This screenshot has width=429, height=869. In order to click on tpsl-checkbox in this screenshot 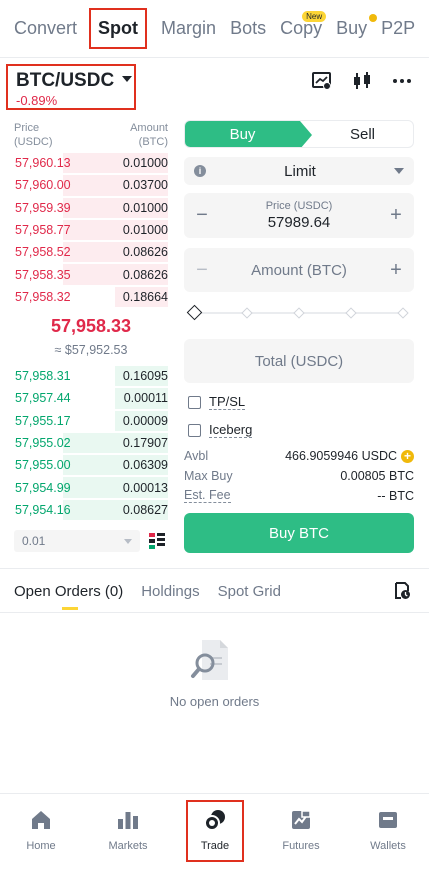, I will do `click(194, 402)`.